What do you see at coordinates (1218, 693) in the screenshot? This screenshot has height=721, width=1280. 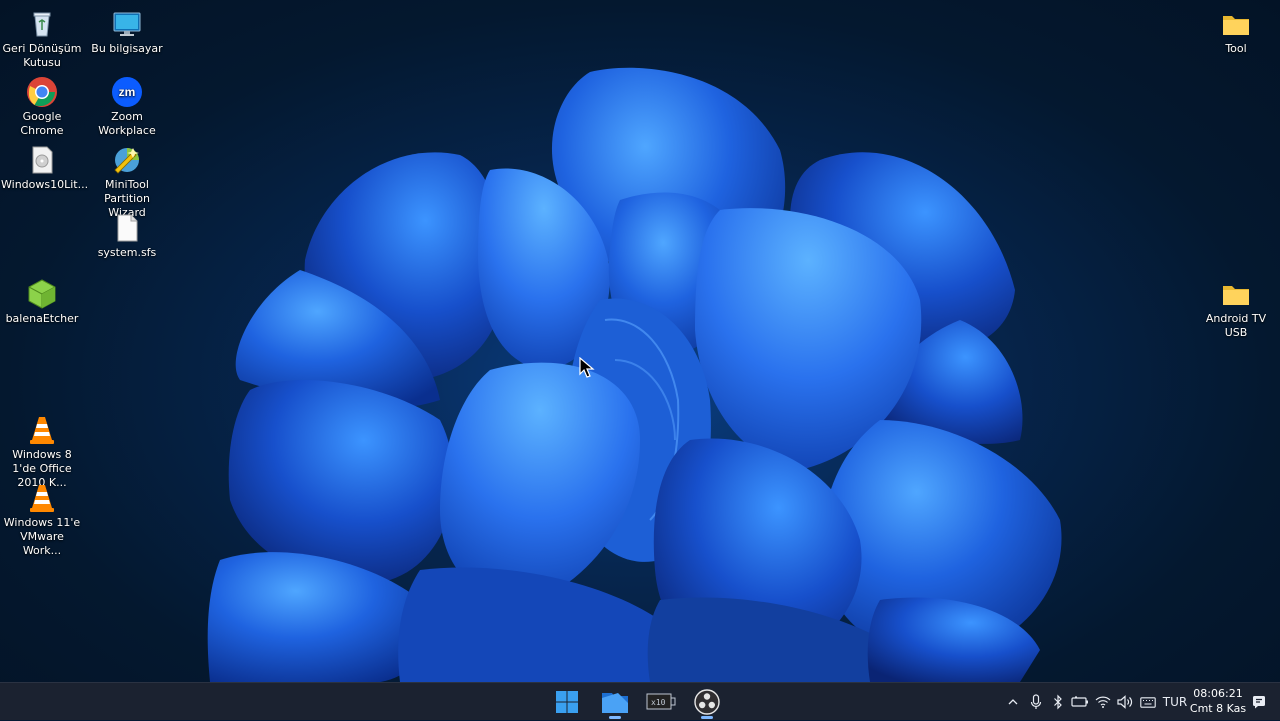 I see `clock-time: 08:06:21` at bounding box center [1218, 693].